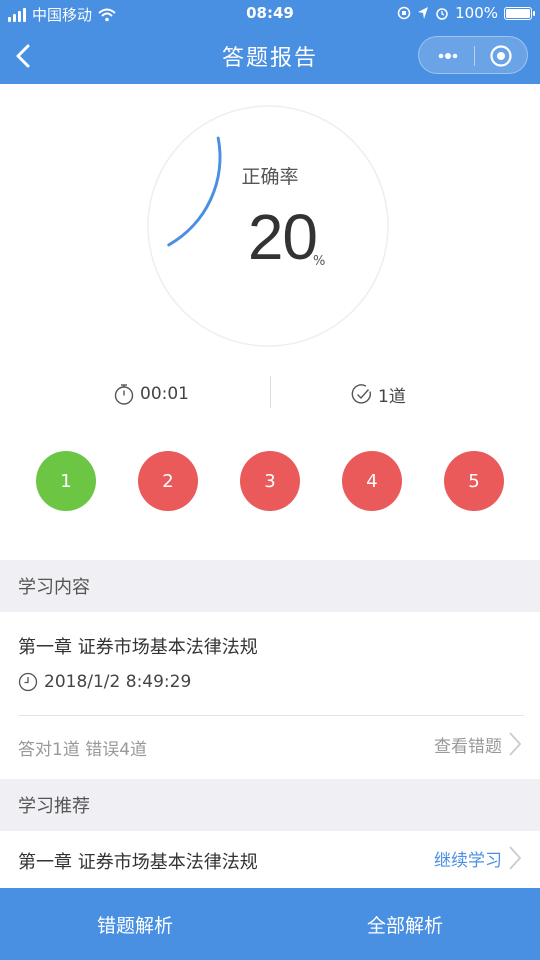 Image resolution: width=540 pixels, height=960 pixels. Describe the element at coordinates (271, 715) in the screenshot. I see `divider` at that location.